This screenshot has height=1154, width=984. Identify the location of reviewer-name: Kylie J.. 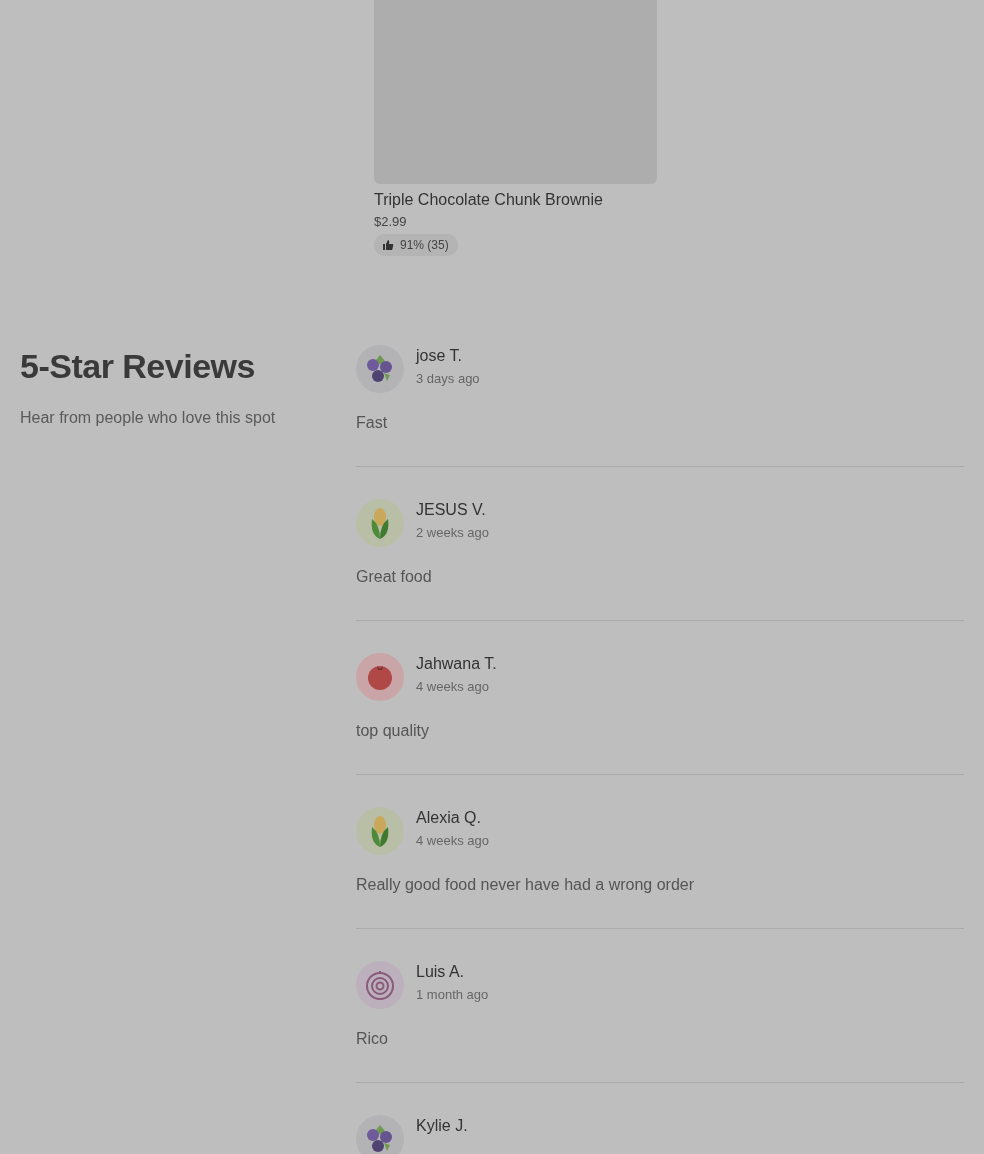
(442, 1126).